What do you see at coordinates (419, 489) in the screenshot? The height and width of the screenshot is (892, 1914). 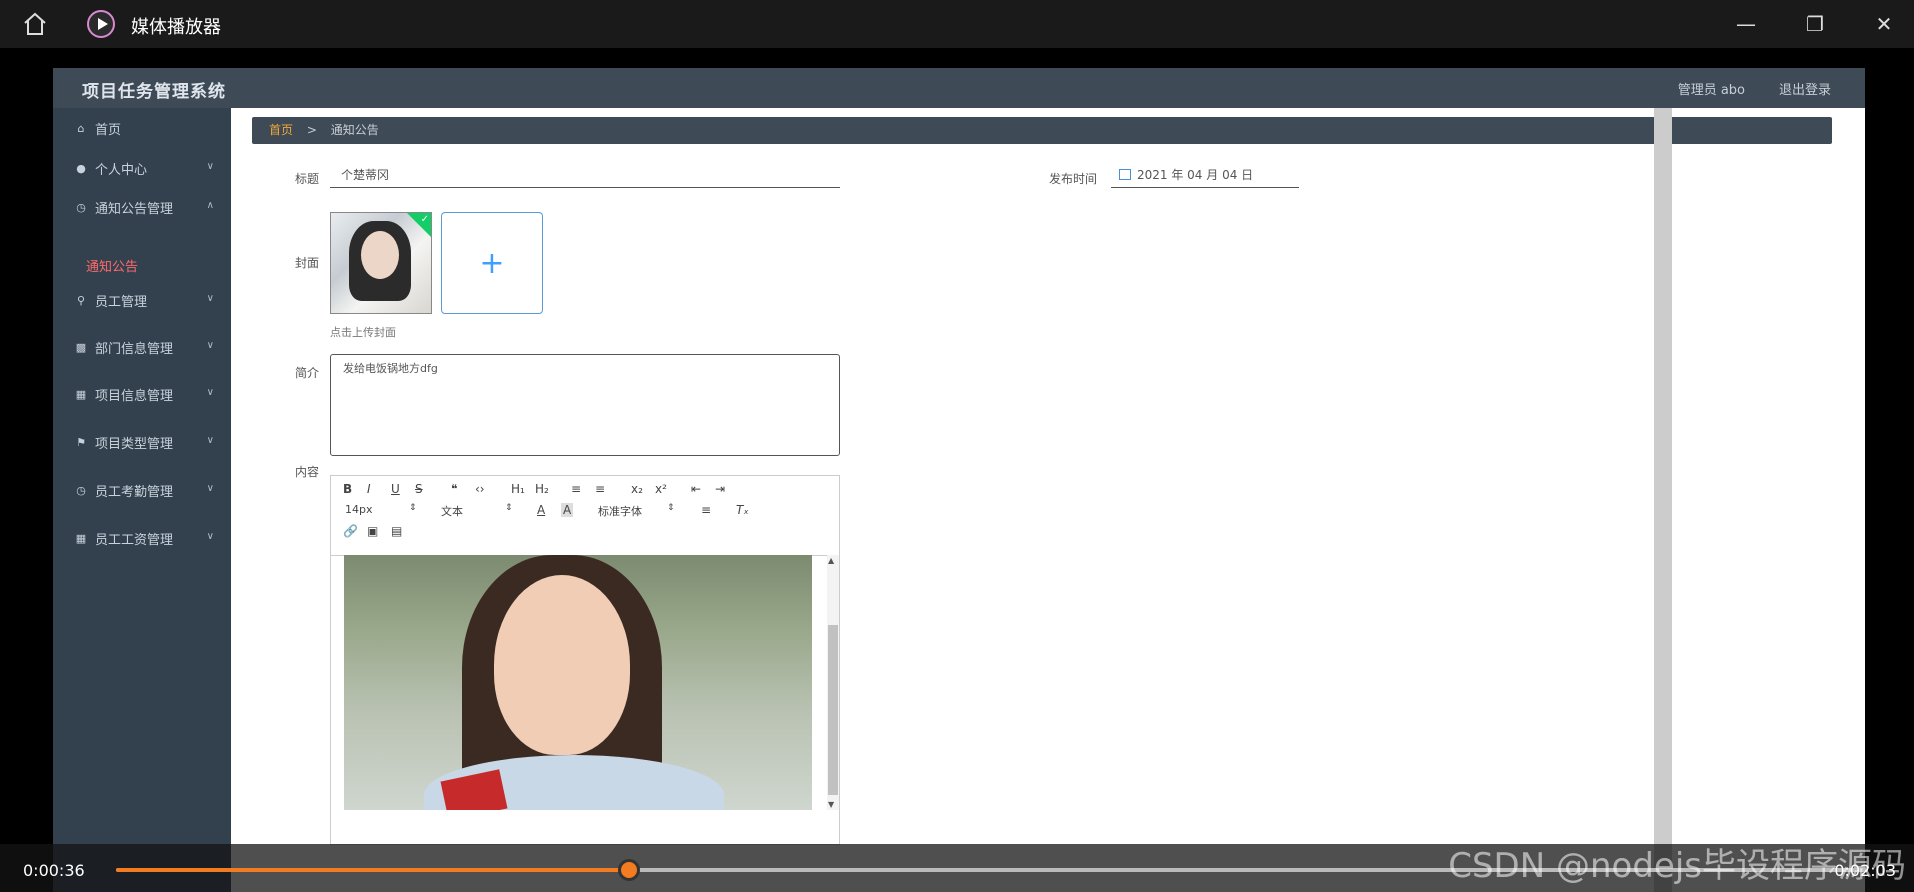 I see `strike-icon: S` at bounding box center [419, 489].